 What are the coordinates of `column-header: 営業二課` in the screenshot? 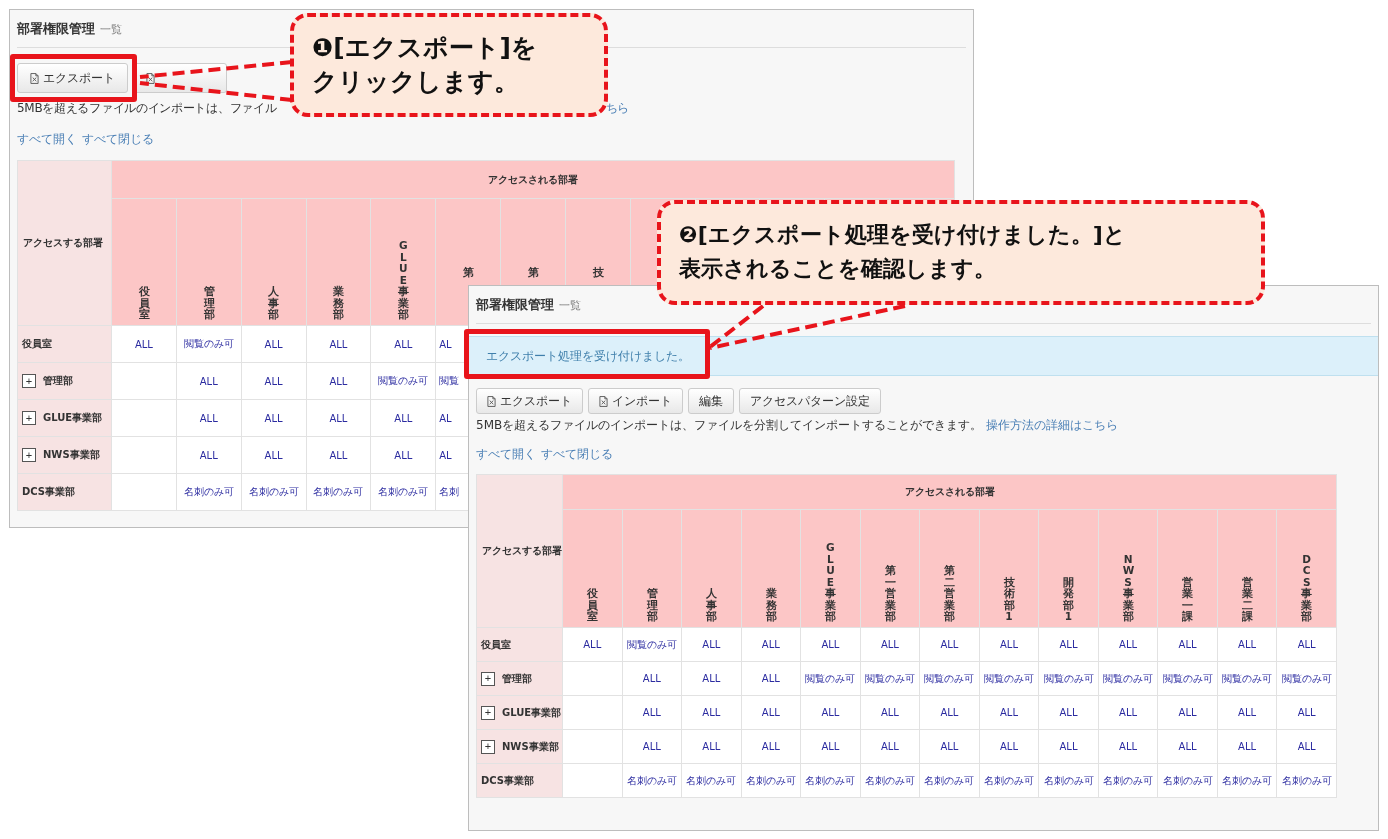 It's located at (1247, 599).